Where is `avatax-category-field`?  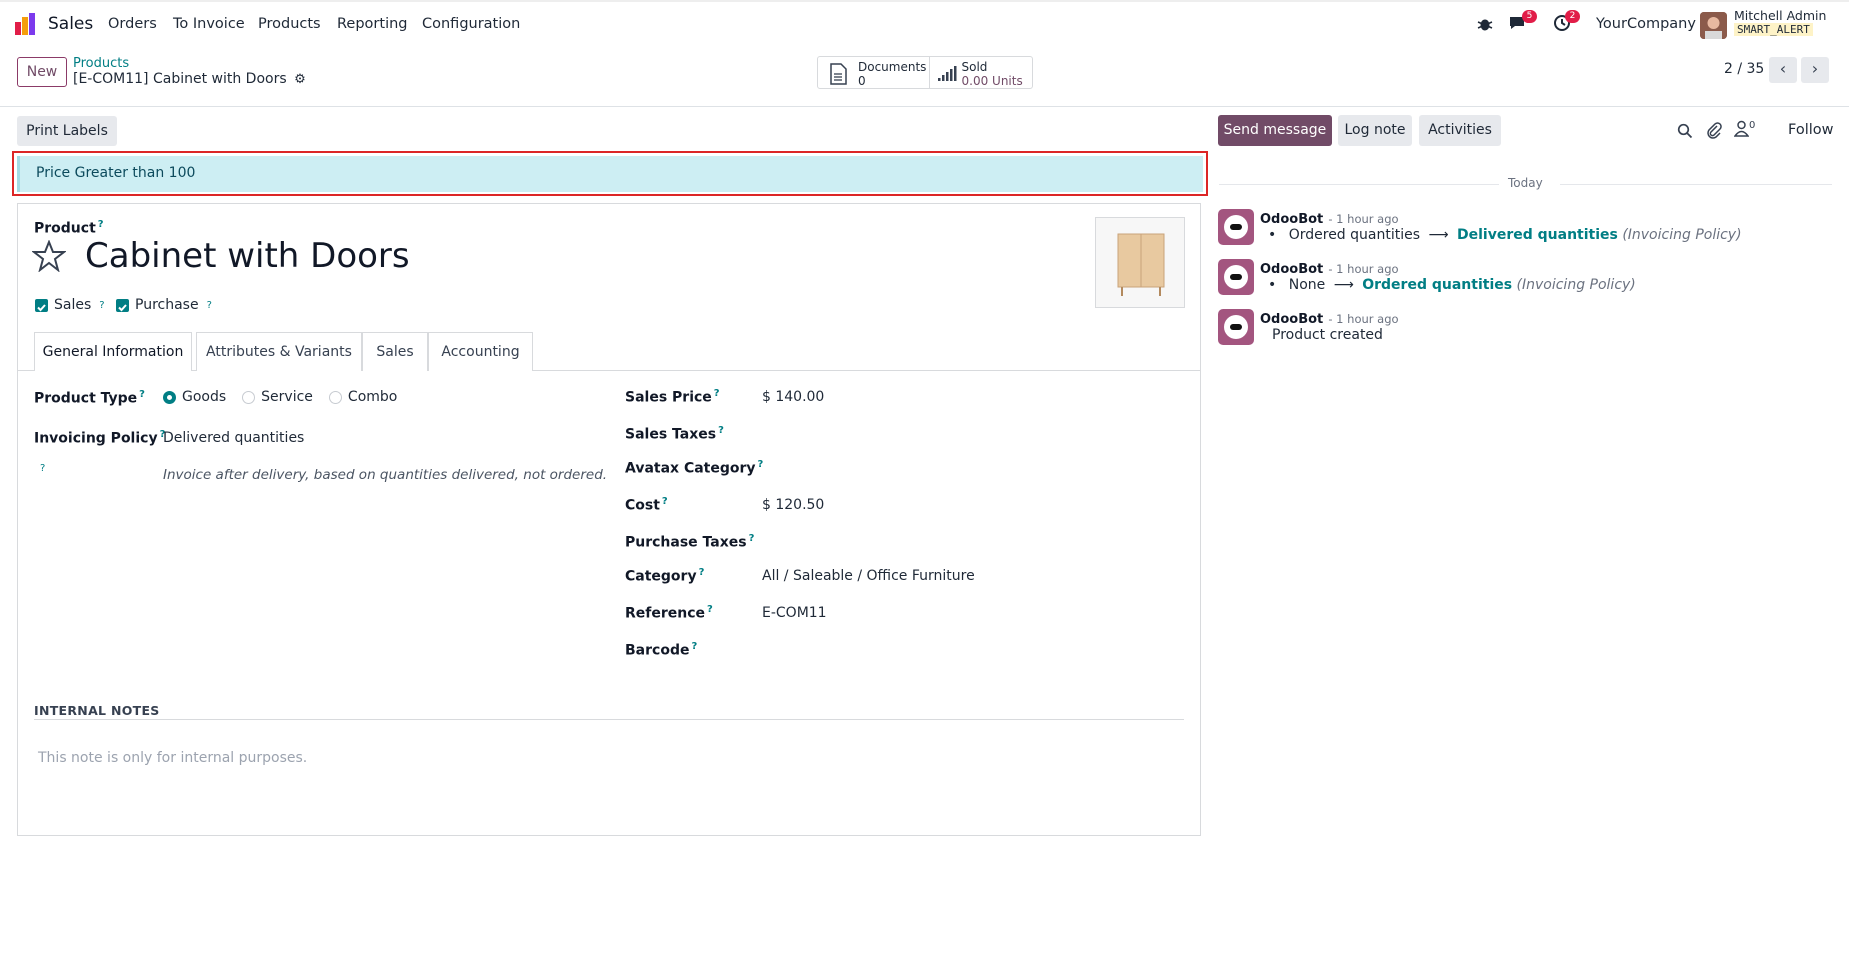
avatax-category-field is located at coordinates (962, 469).